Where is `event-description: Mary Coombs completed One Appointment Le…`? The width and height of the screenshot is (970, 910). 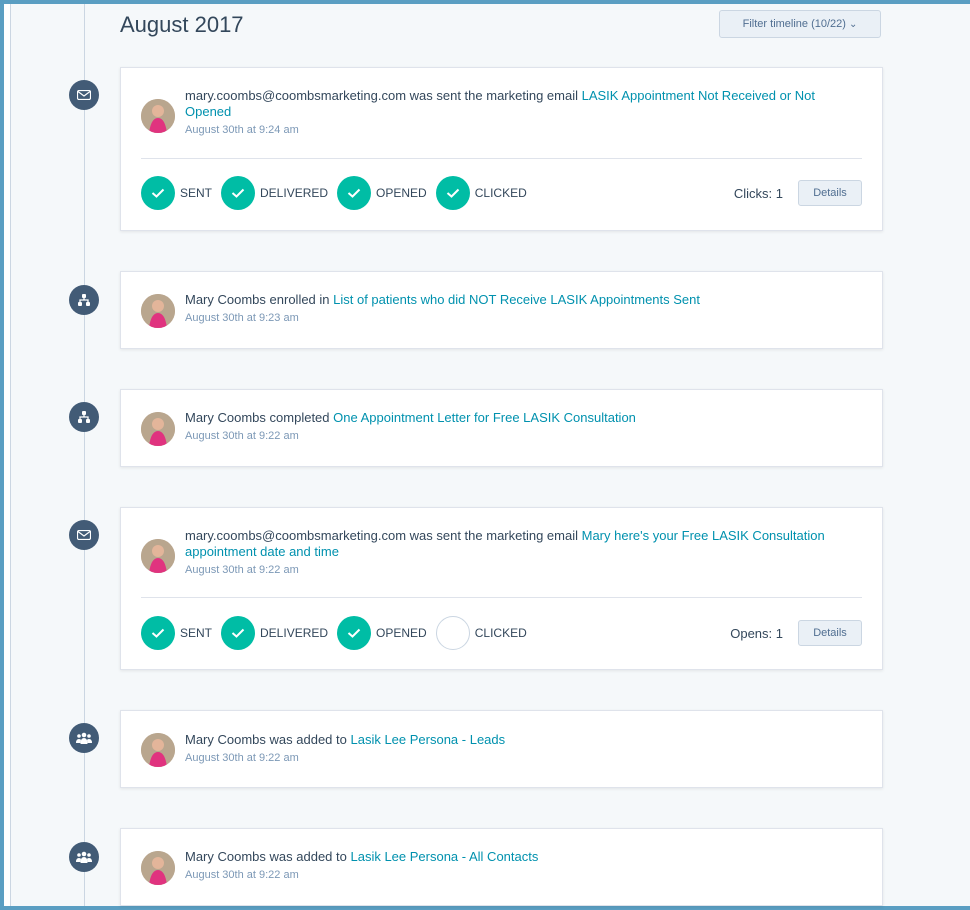 event-description: Mary Coombs completed One Appointment Le… is located at coordinates (523, 427).